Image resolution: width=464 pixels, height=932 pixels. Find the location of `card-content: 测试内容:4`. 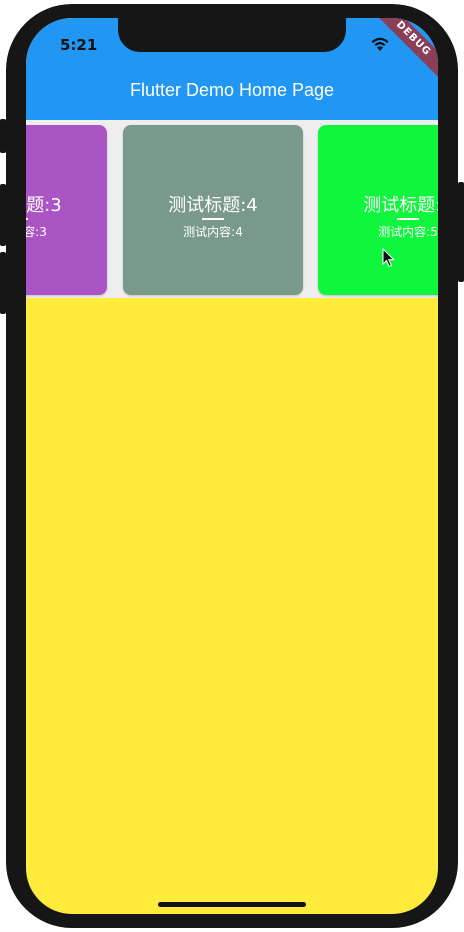

card-content: 测试内容:4 is located at coordinates (213, 232).